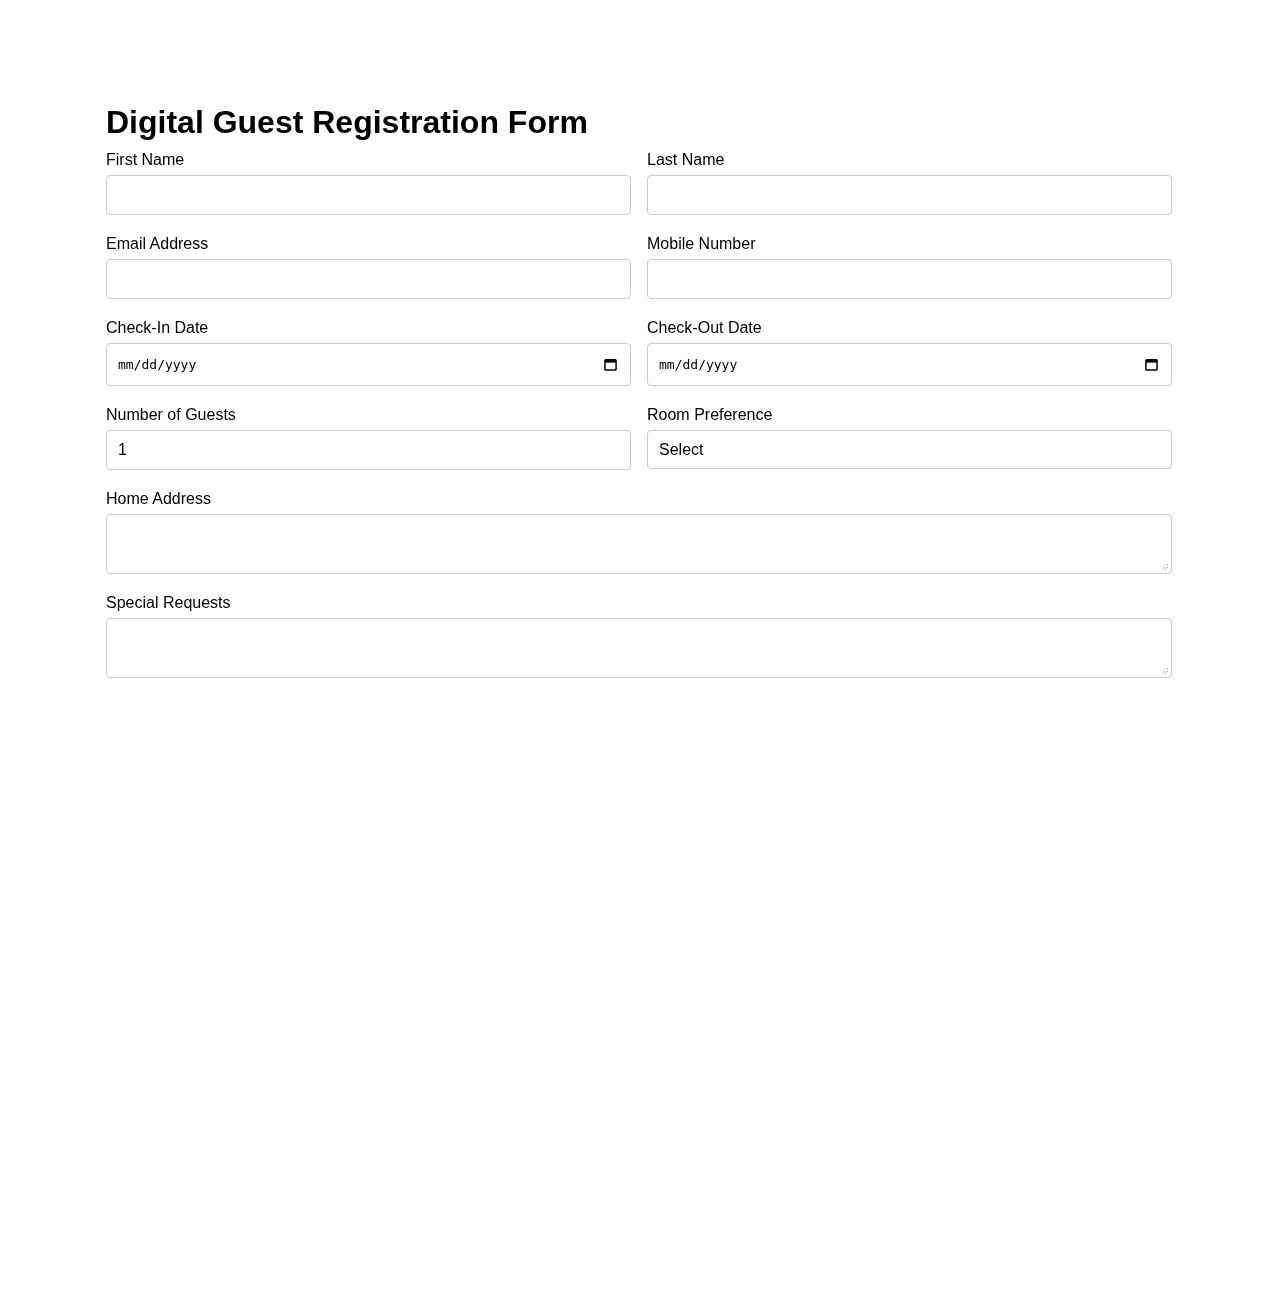 The height and width of the screenshot is (1300, 1278). What do you see at coordinates (701, 244) in the screenshot?
I see `field-label: Mobile Number` at bounding box center [701, 244].